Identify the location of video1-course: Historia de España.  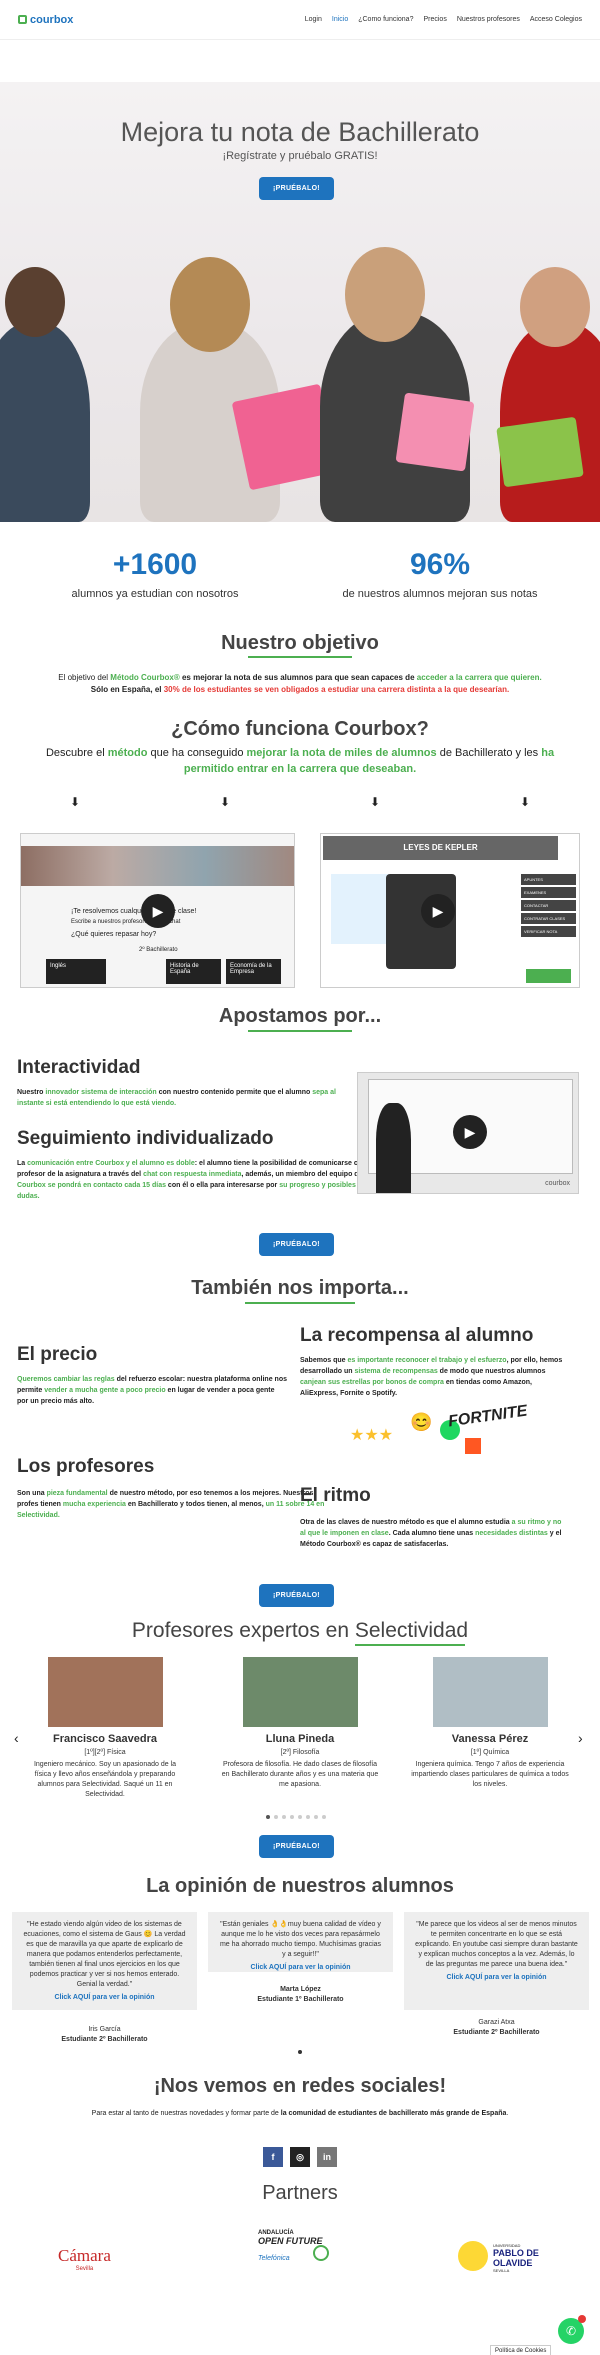
(193, 971).